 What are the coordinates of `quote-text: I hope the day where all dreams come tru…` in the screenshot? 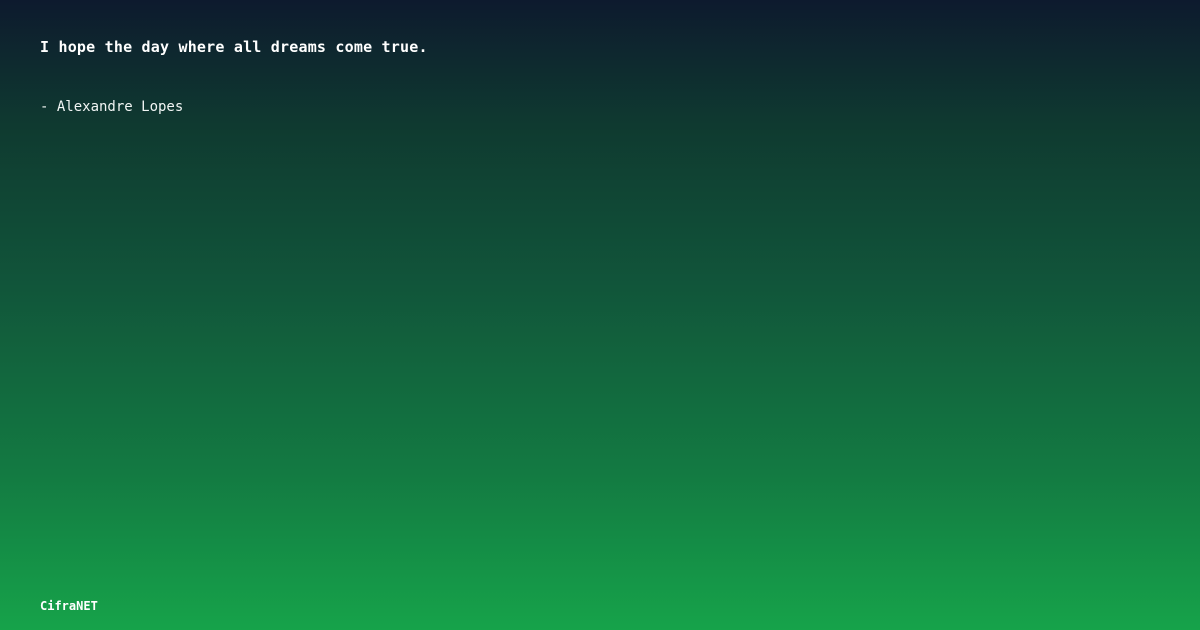 It's located at (234, 47).